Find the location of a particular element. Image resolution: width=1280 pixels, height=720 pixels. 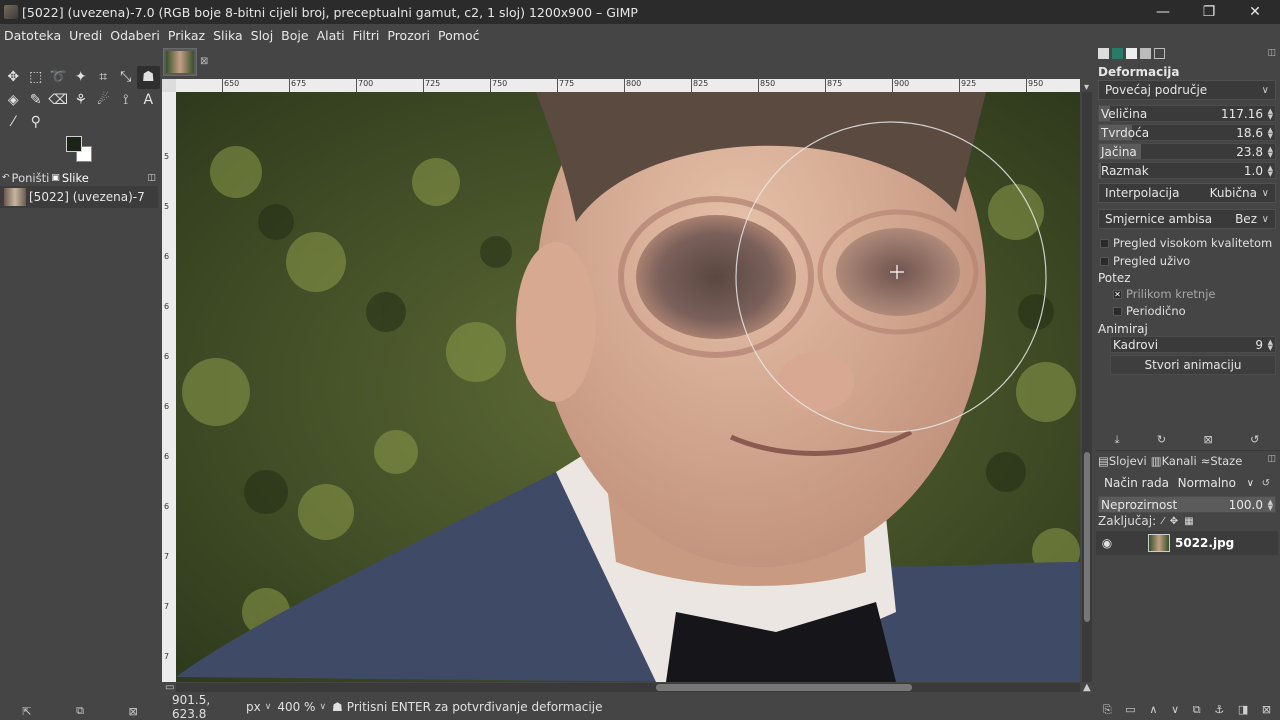

dock-tab-icon is located at coordinates (1159, 53).